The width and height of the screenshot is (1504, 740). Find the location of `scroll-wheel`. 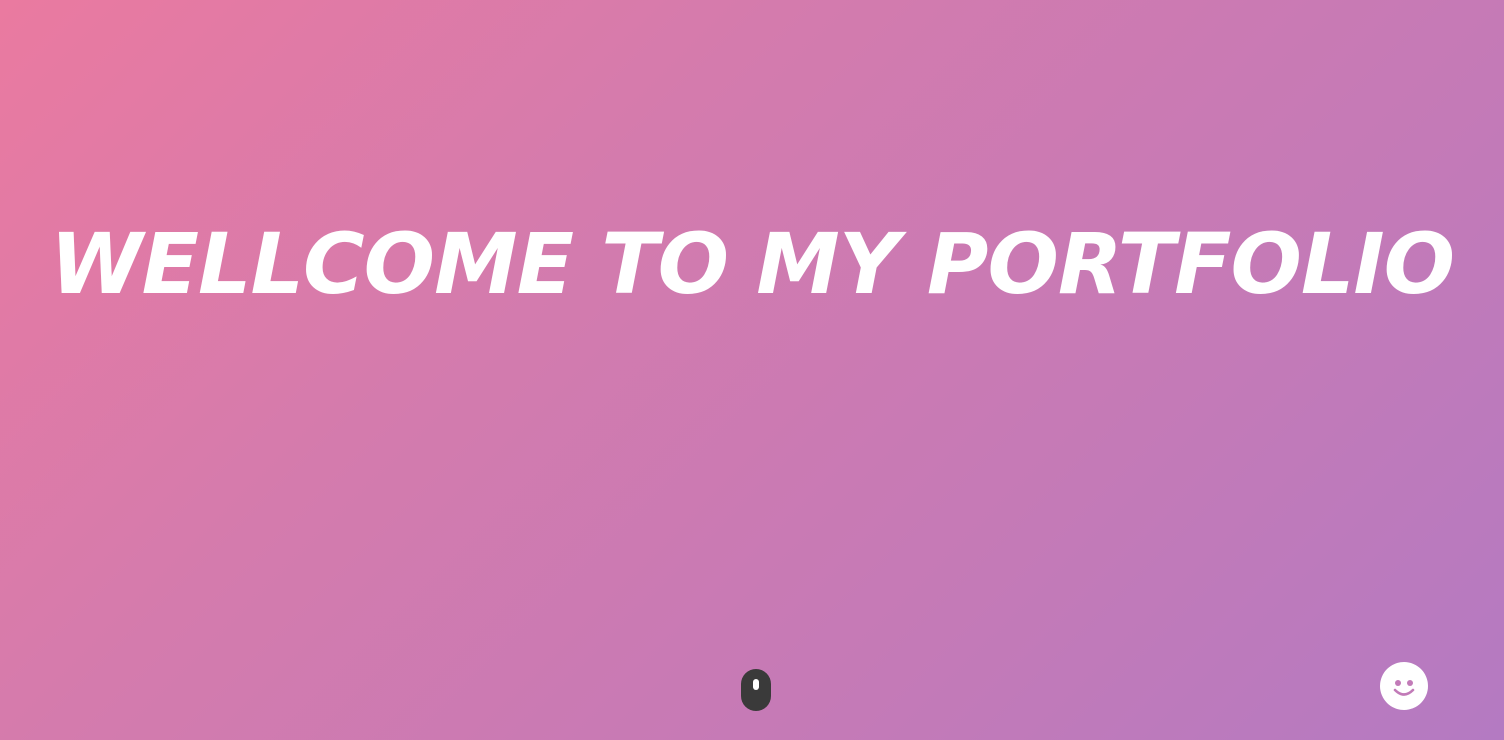

scroll-wheel is located at coordinates (756, 684).